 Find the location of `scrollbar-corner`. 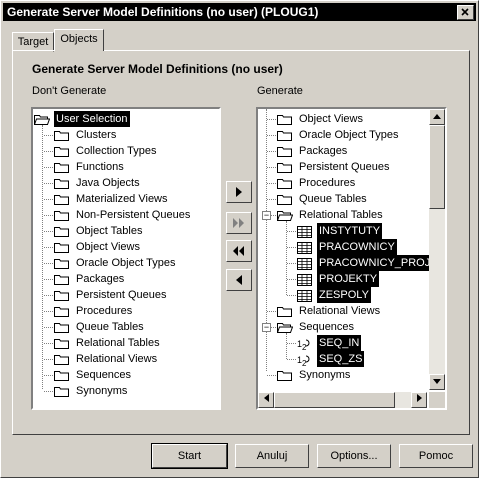

scrollbar-corner is located at coordinates (437, 400).